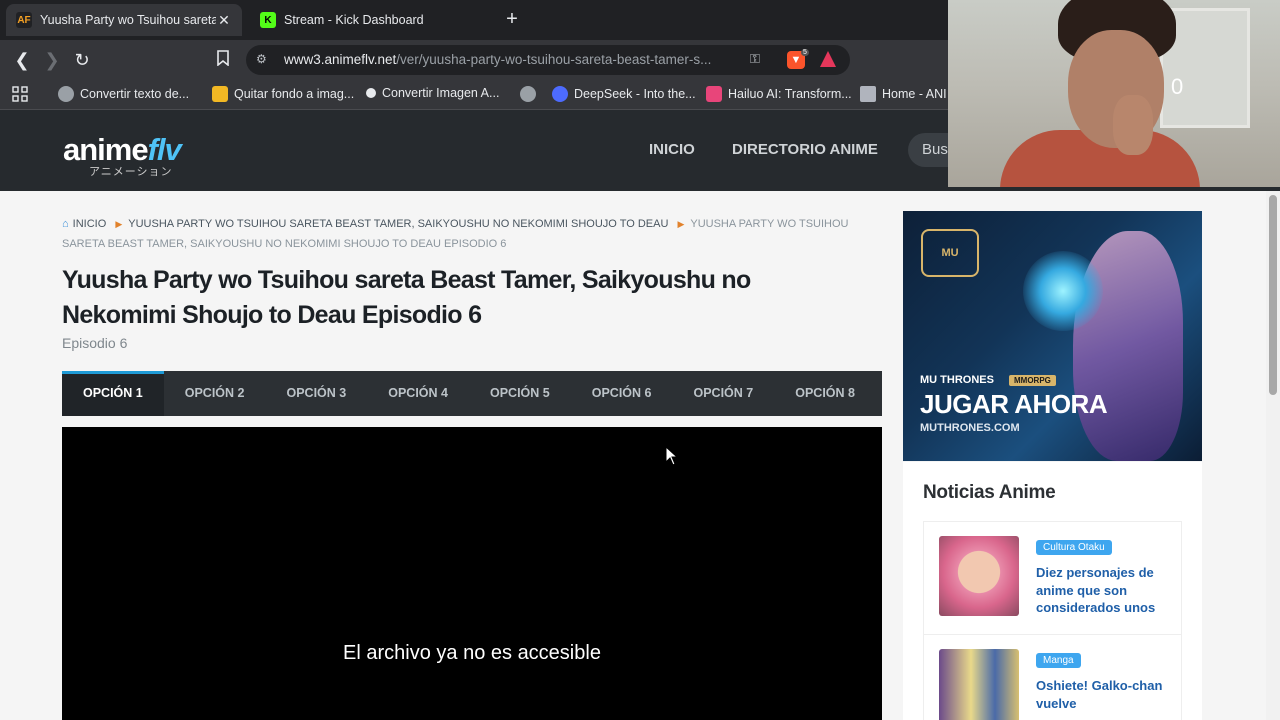 The width and height of the screenshot is (1280, 720). Describe the element at coordinates (950, 253) in the screenshot. I see `ad-crest-logo: MU` at that location.